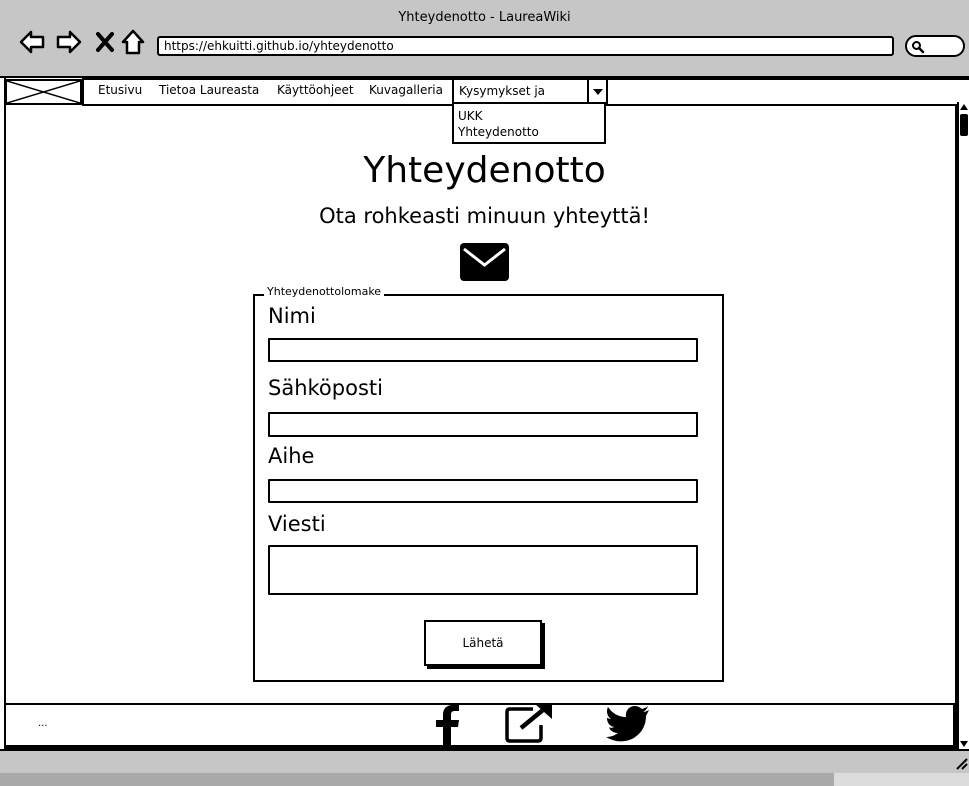 This screenshot has width=969, height=786. I want to click on dropdown-item-ukk: UKK, so click(470, 116).